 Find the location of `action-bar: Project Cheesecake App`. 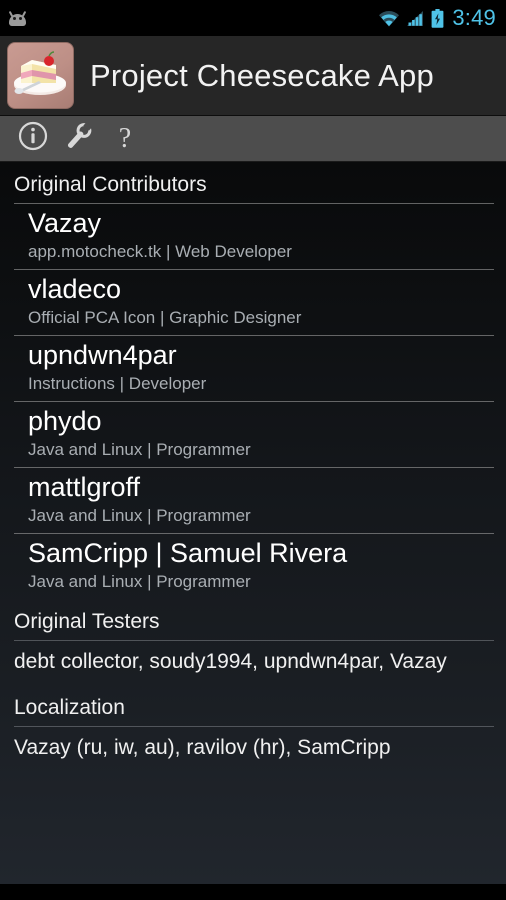

action-bar: Project Cheesecake App is located at coordinates (253, 76).